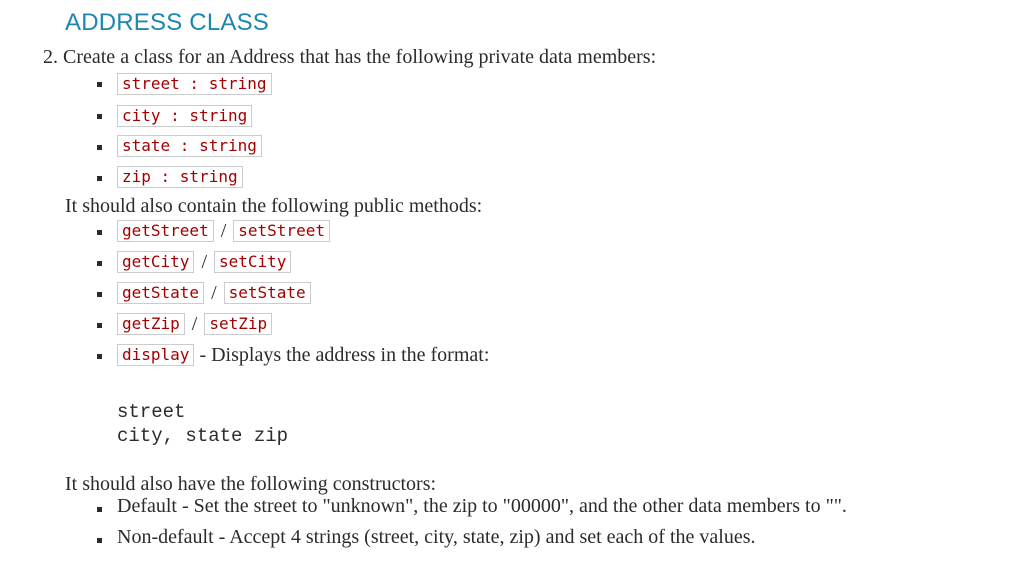 Image resolution: width=1024 pixels, height=578 pixels. Describe the element at coordinates (344, 354) in the screenshot. I see `display-description: - Displays the address in the format:` at that location.